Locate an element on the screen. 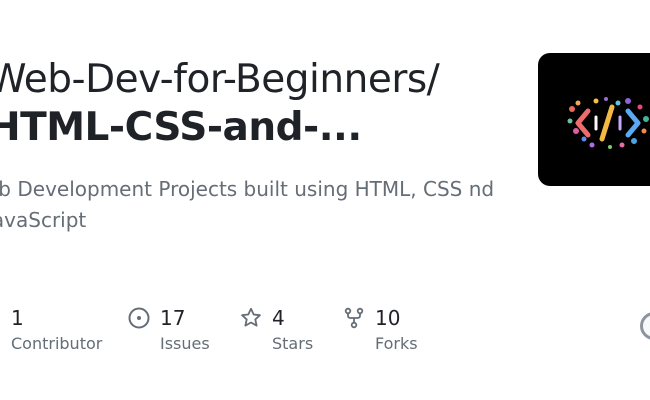  repo-forked-icon is located at coordinates (354, 318).